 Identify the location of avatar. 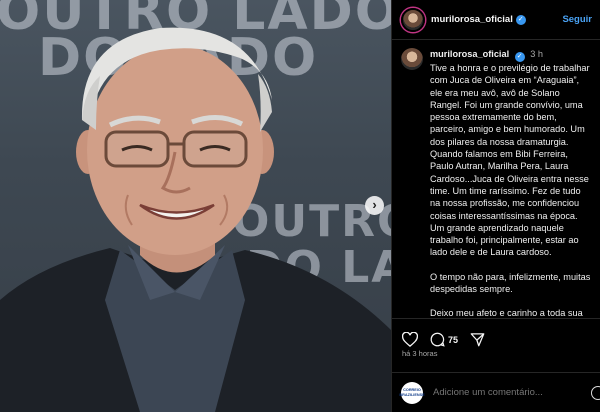
(413, 19).